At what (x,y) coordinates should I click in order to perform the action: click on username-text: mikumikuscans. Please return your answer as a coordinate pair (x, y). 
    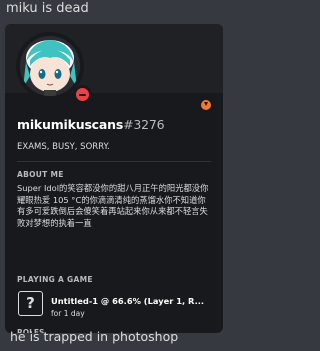
    Looking at the image, I should click on (70, 124).